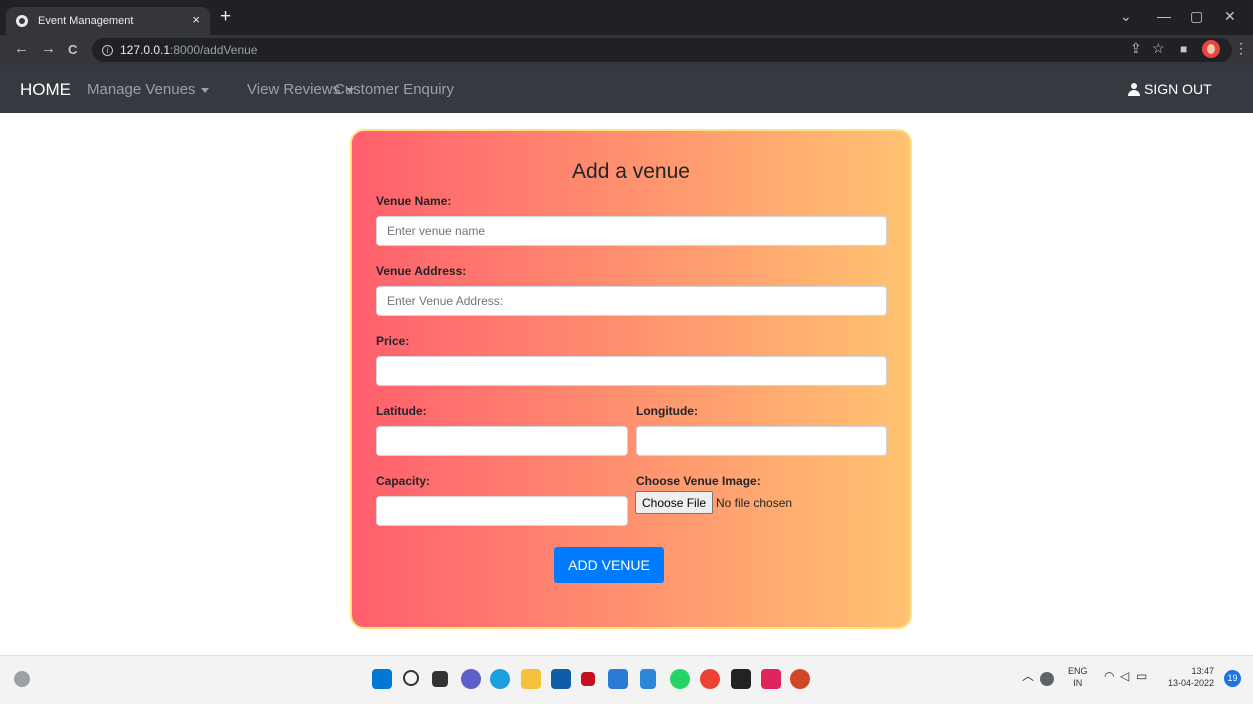 This screenshot has height=704, width=1253. What do you see at coordinates (1078, 683) in the screenshot?
I see `lang-bottom: IN` at bounding box center [1078, 683].